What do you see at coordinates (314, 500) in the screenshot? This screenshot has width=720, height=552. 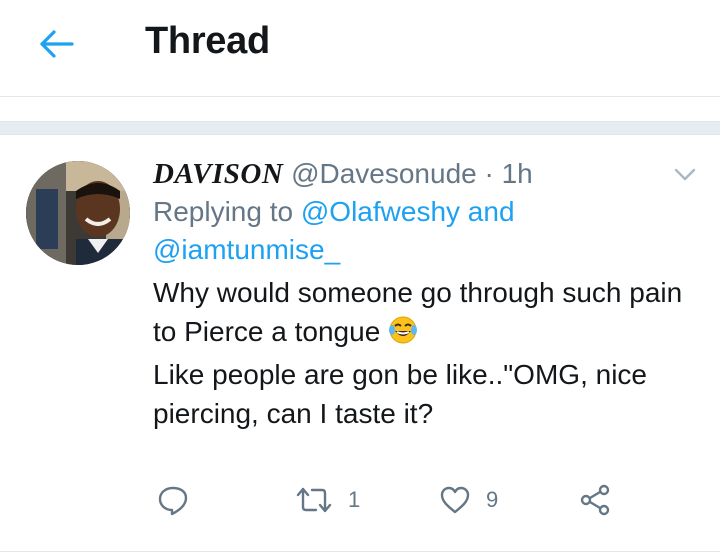 I see `retweet-icon` at bounding box center [314, 500].